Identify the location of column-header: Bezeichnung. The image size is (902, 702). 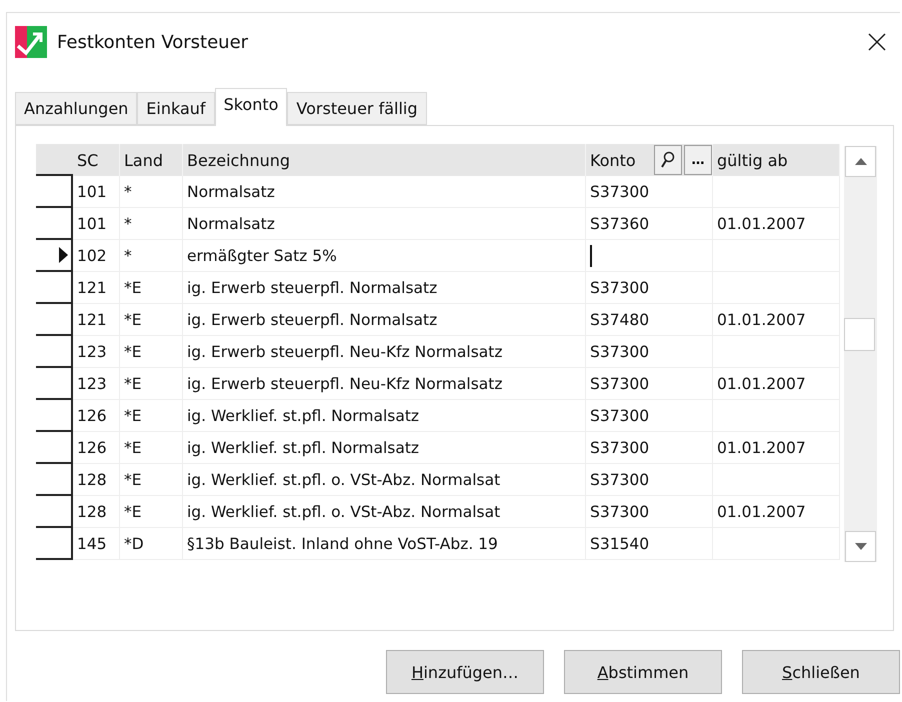
(384, 160).